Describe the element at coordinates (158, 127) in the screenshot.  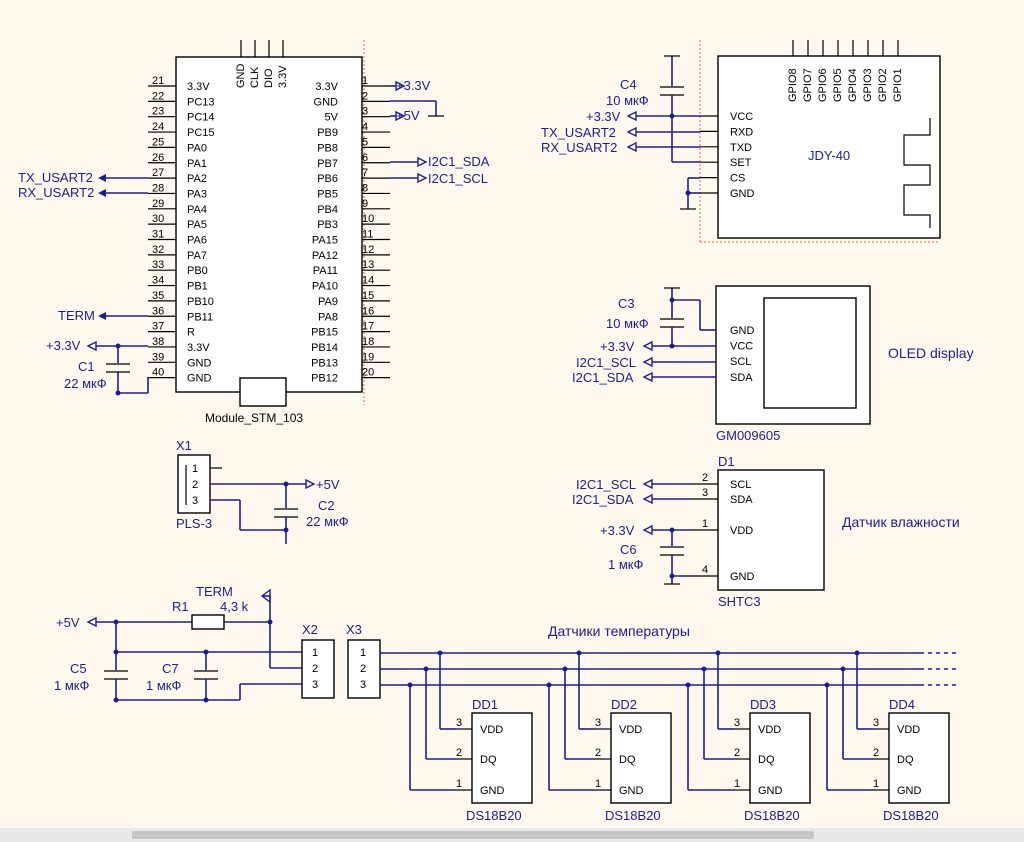
I see `mcu-pin-number: 24` at that location.